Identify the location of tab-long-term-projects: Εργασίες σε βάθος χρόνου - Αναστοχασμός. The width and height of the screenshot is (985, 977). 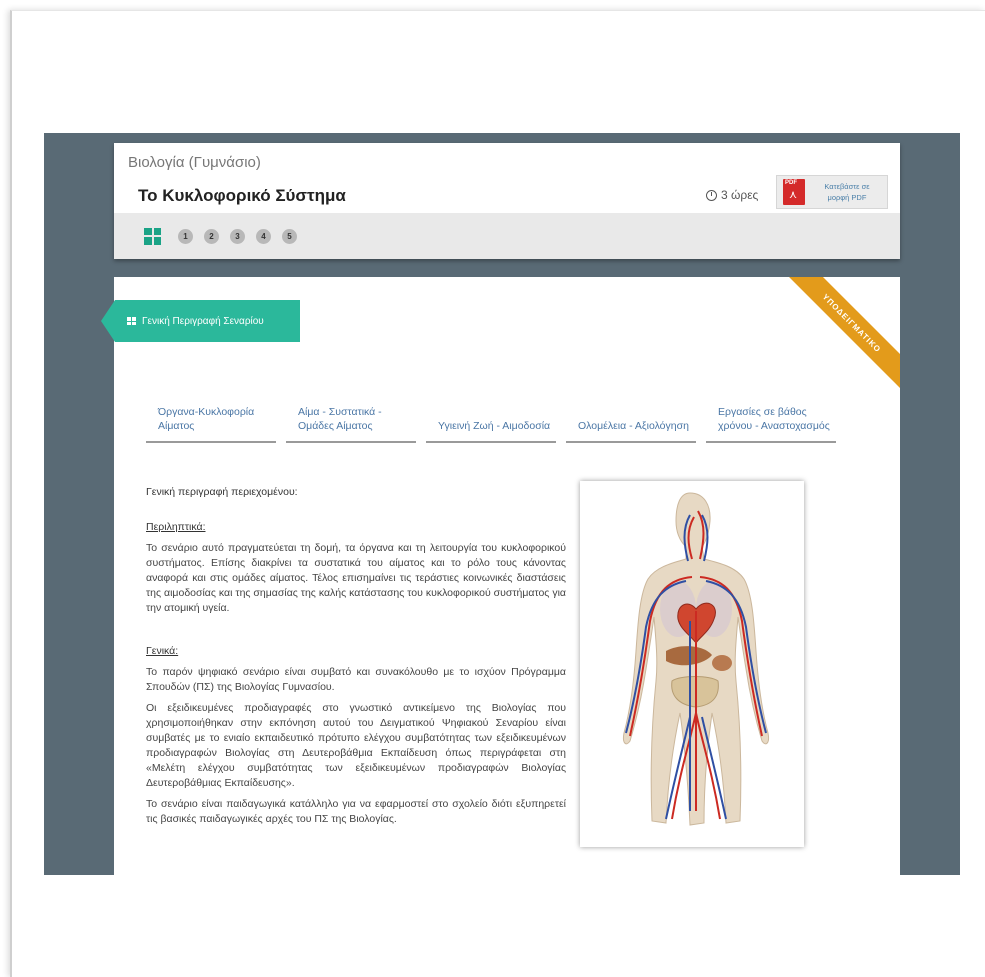
(771, 414).